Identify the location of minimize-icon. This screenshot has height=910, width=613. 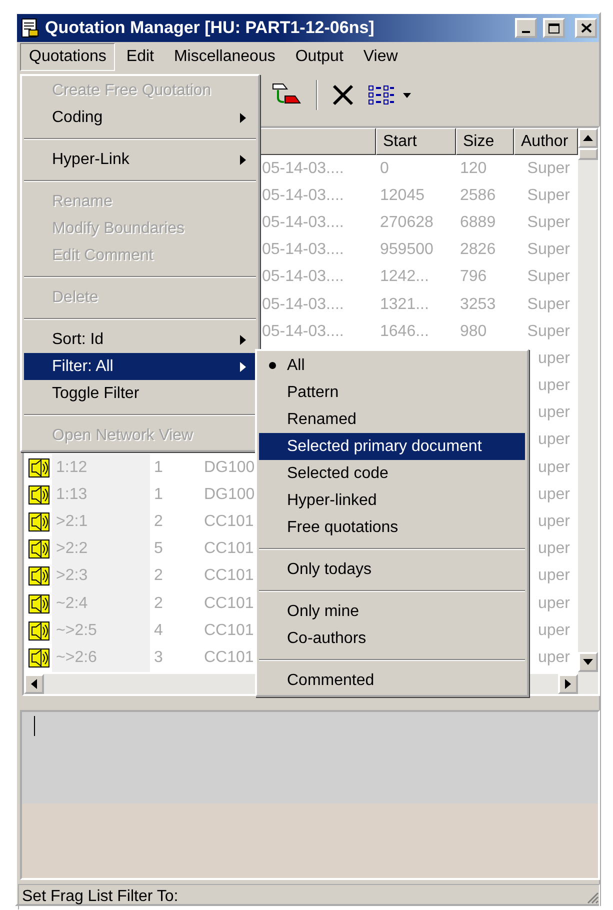
(526, 32).